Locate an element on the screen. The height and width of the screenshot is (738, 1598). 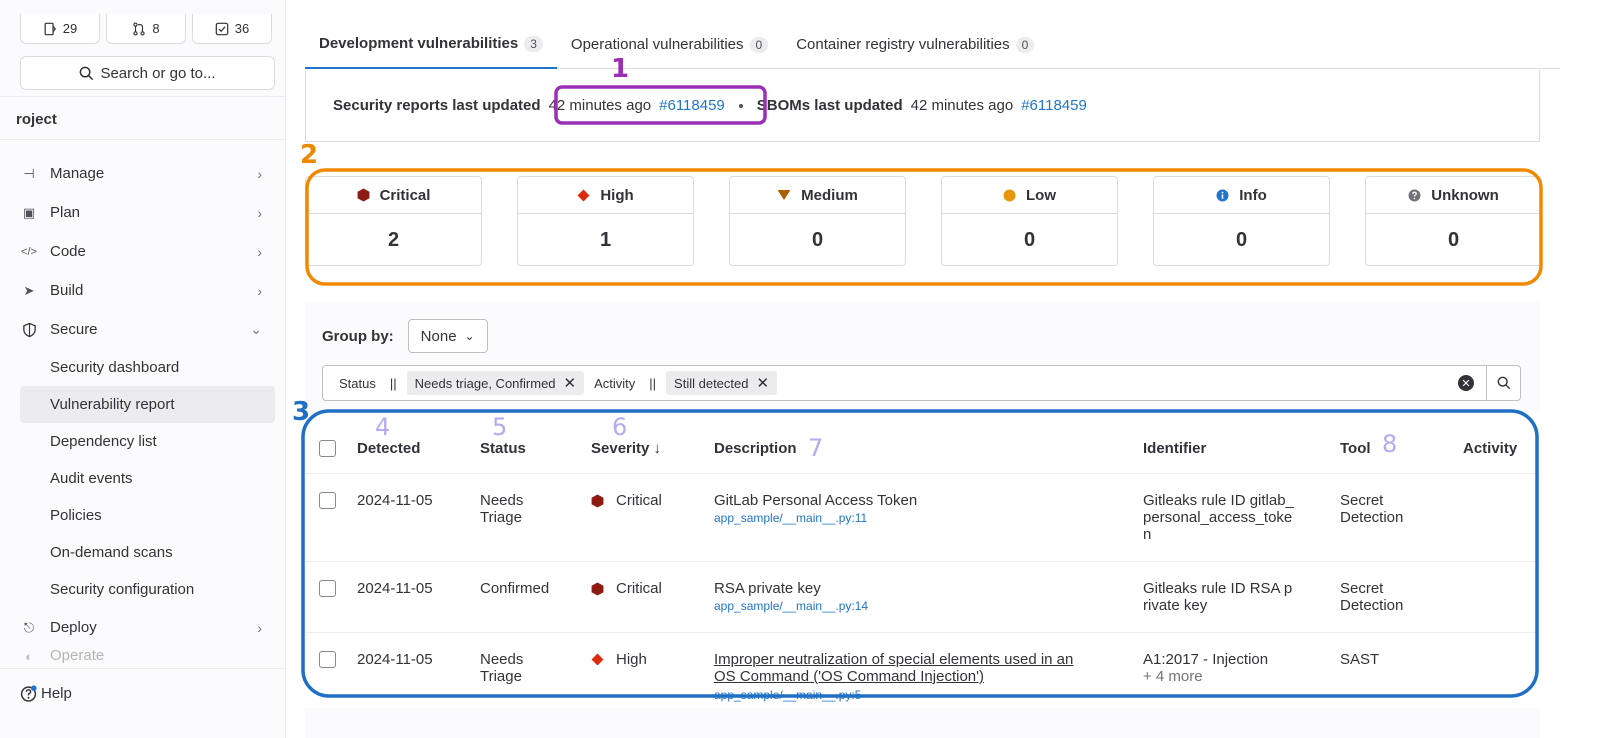
column-header-status: Status is located at coordinates (503, 448).